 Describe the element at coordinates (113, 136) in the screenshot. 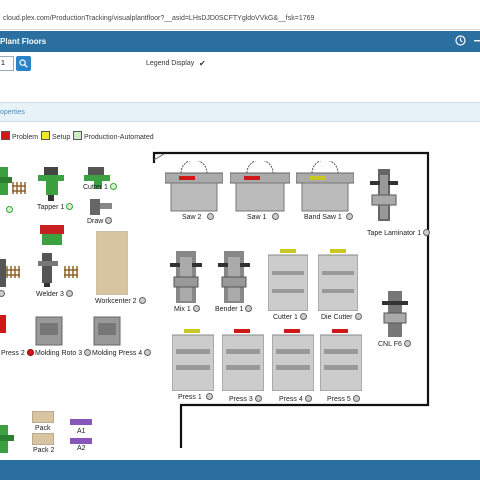

I see `legend-production-automated: Production-Automated` at that location.